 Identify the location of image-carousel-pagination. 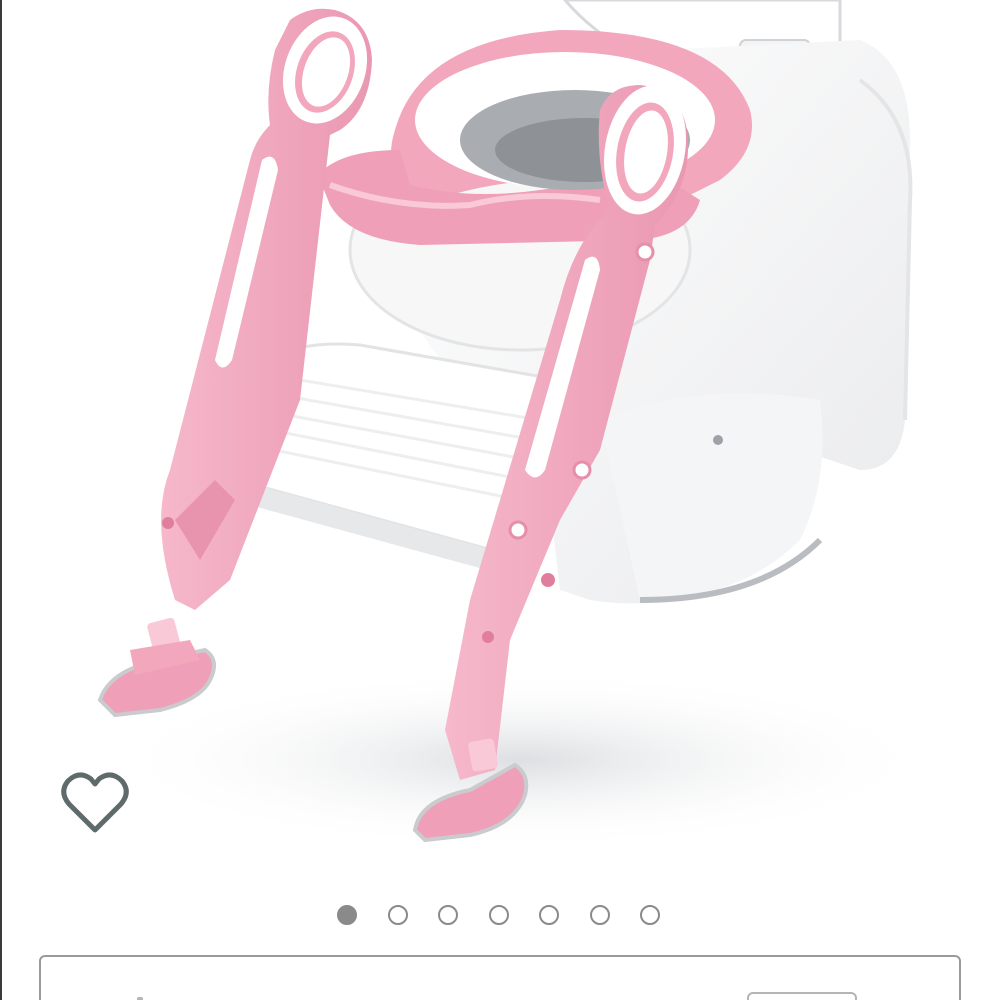
(498, 915).